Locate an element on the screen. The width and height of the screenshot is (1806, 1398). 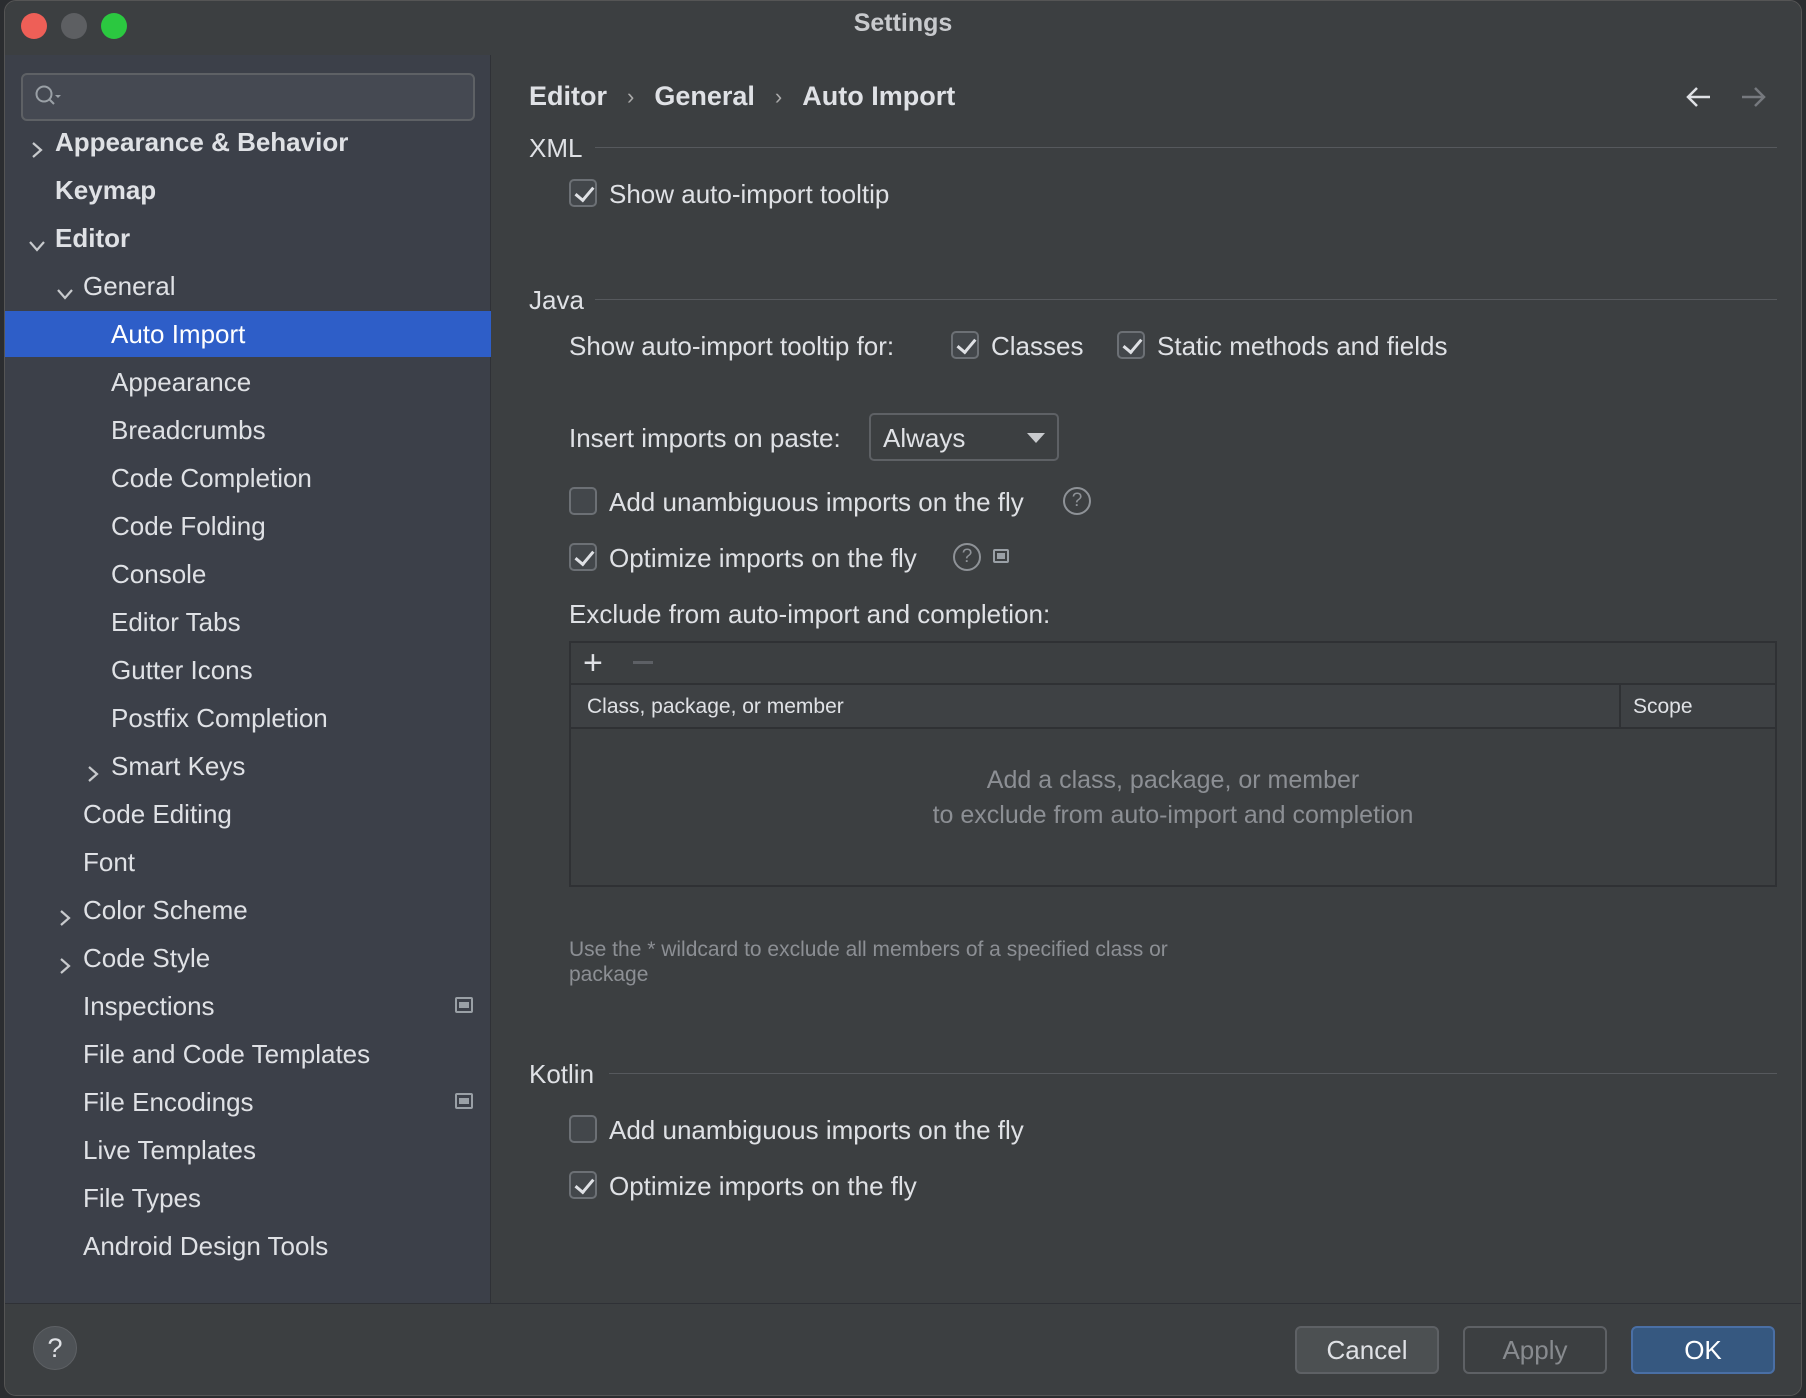
cancel-button: Cancel is located at coordinates (1367, 1350).